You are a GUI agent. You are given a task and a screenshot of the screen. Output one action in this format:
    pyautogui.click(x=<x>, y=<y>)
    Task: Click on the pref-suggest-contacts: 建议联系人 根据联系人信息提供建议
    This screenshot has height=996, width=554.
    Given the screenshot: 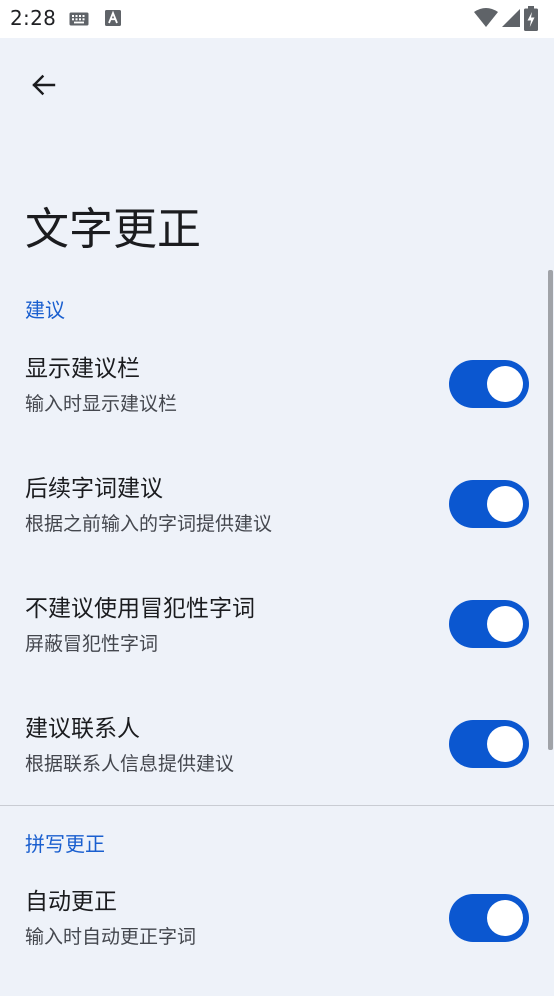 What is the action you would take?
    pyautogui.click(x=273, y=768)
    